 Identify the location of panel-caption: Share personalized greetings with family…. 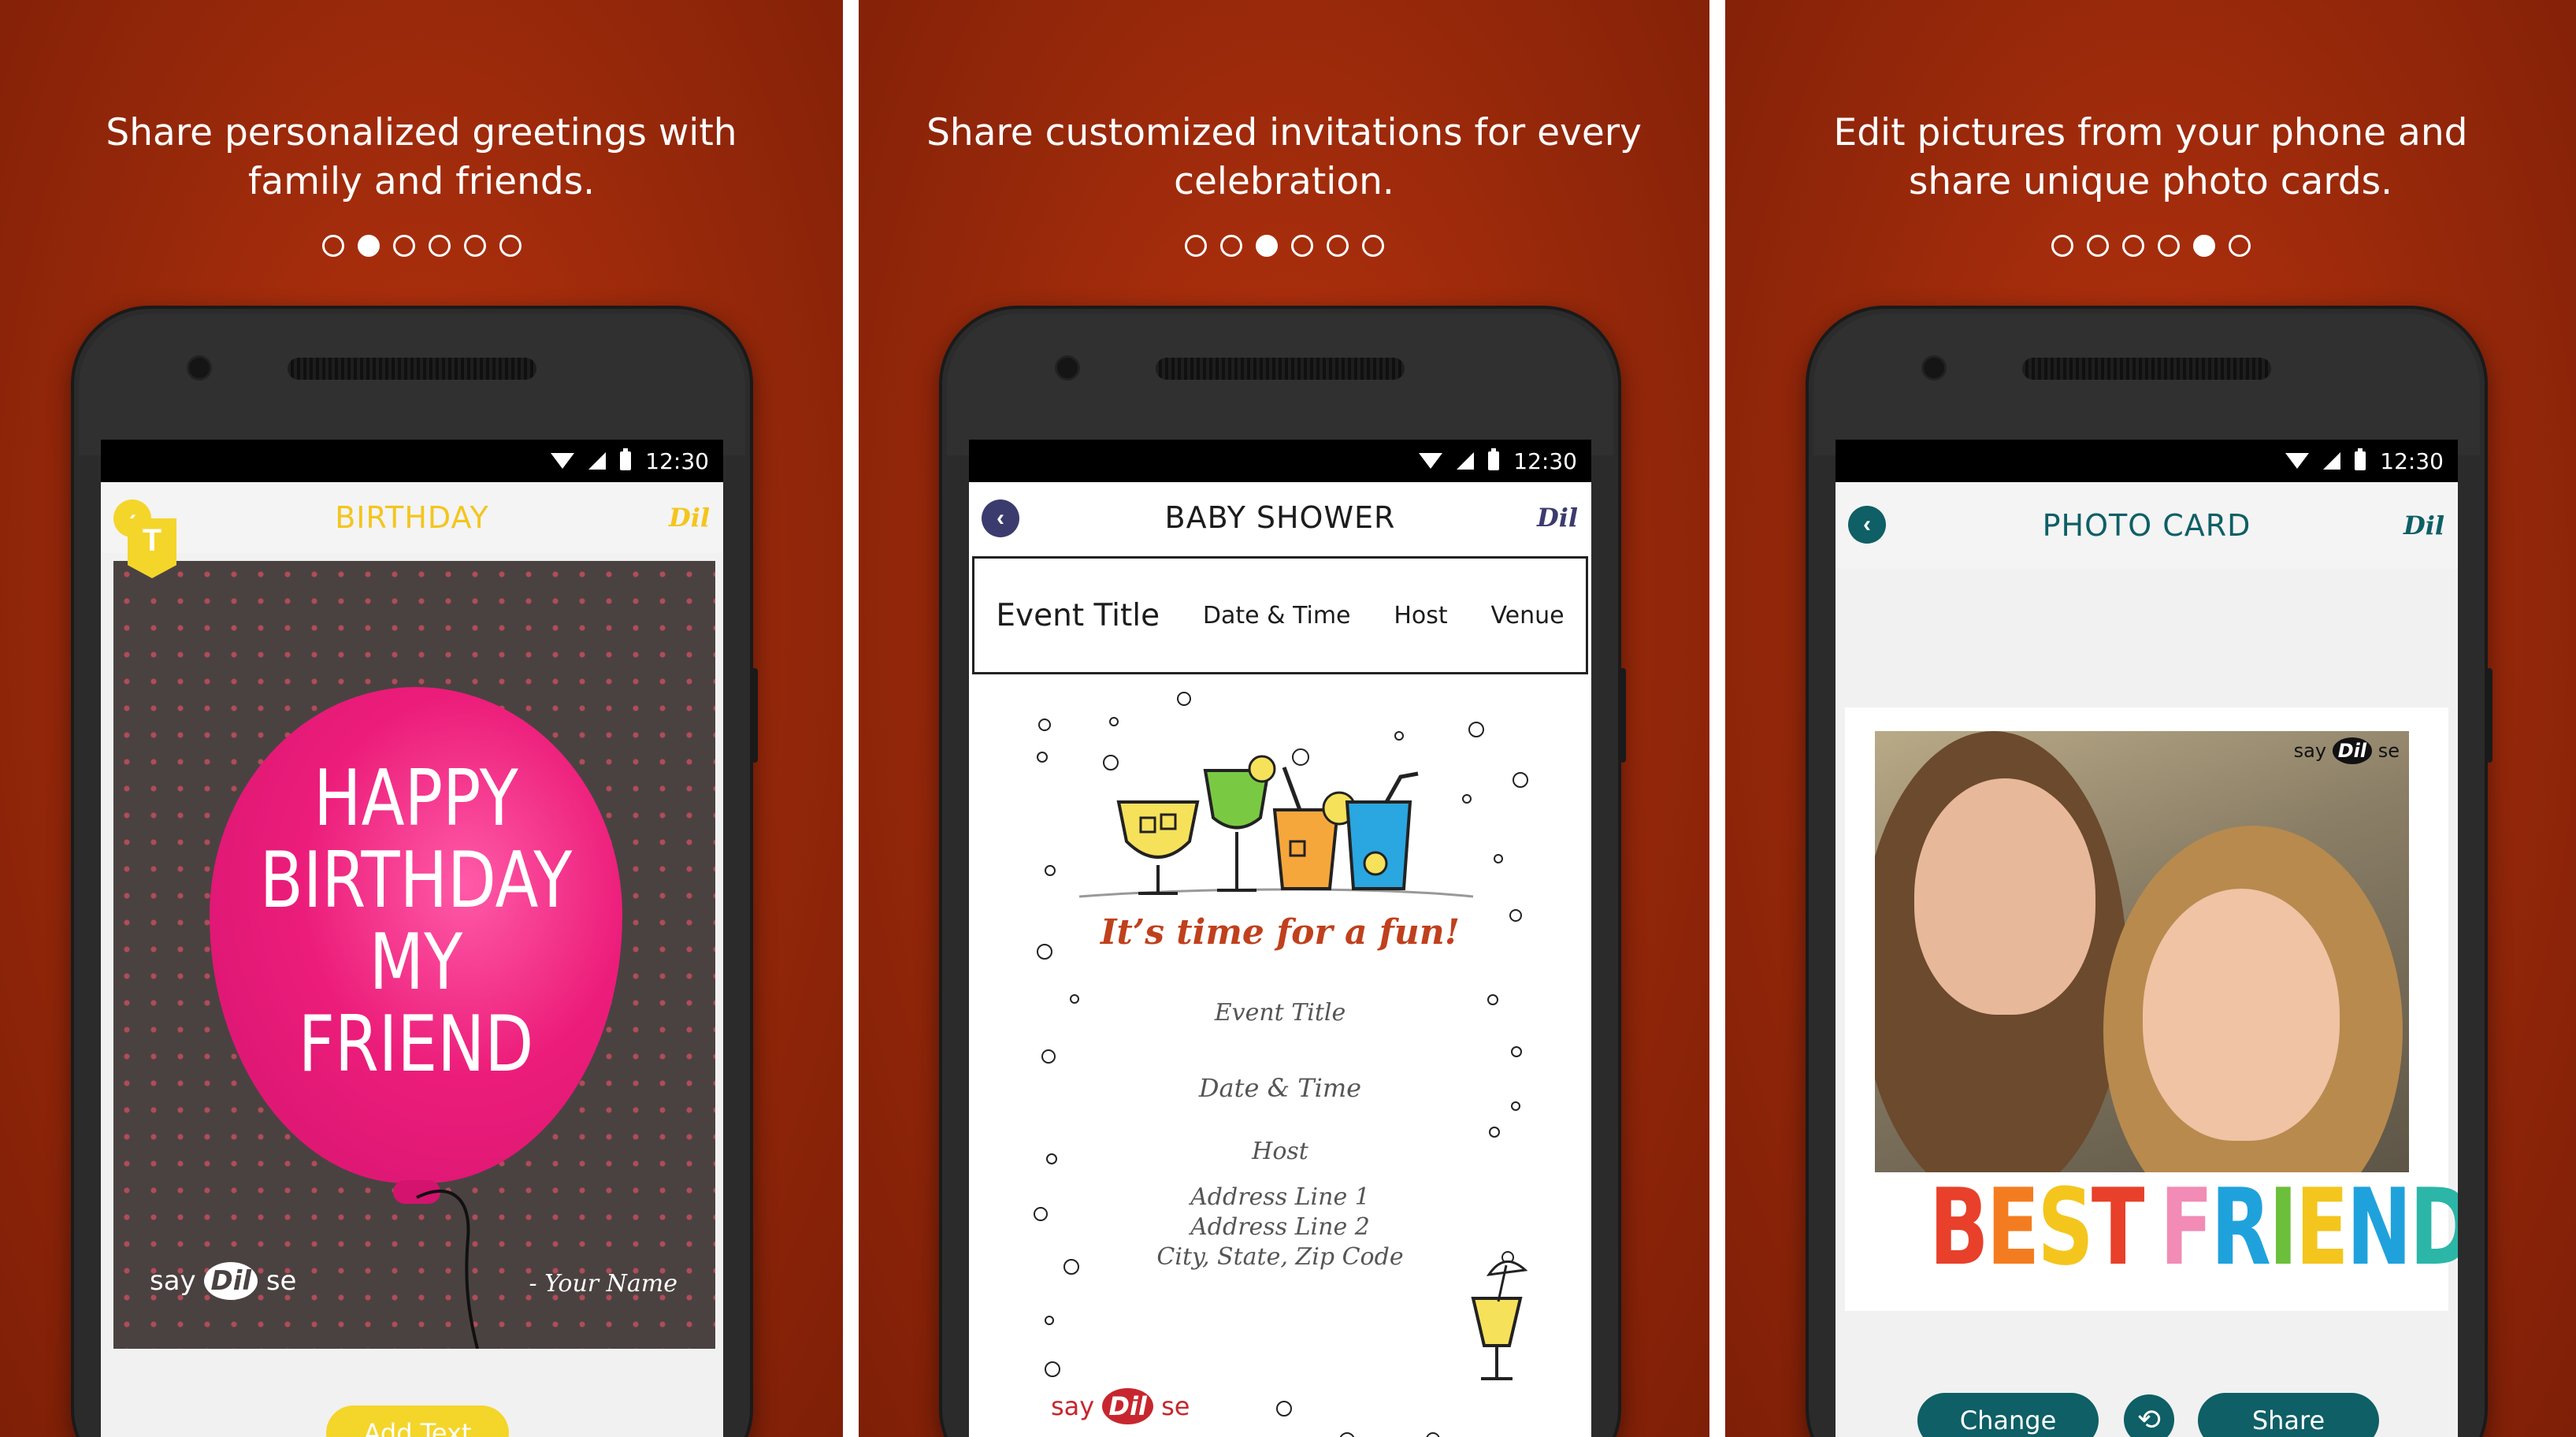
(421, 157).